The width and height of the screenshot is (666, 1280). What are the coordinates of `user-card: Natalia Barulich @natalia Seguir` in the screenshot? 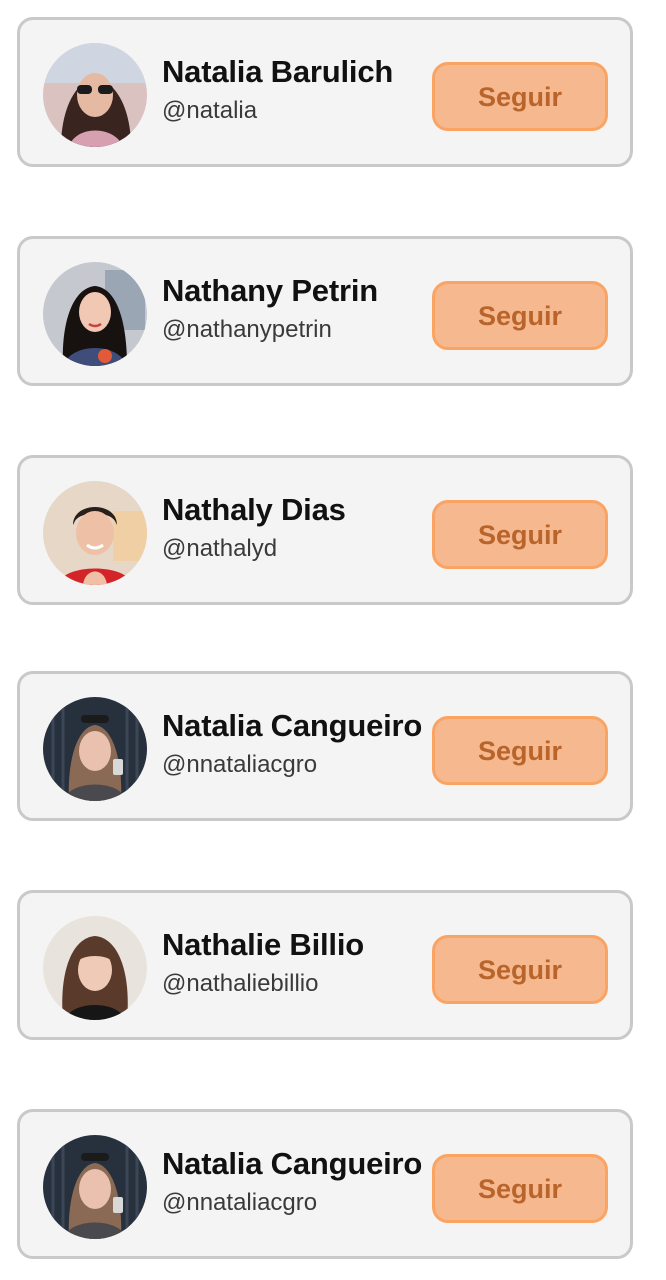 It's located at (325, 92).